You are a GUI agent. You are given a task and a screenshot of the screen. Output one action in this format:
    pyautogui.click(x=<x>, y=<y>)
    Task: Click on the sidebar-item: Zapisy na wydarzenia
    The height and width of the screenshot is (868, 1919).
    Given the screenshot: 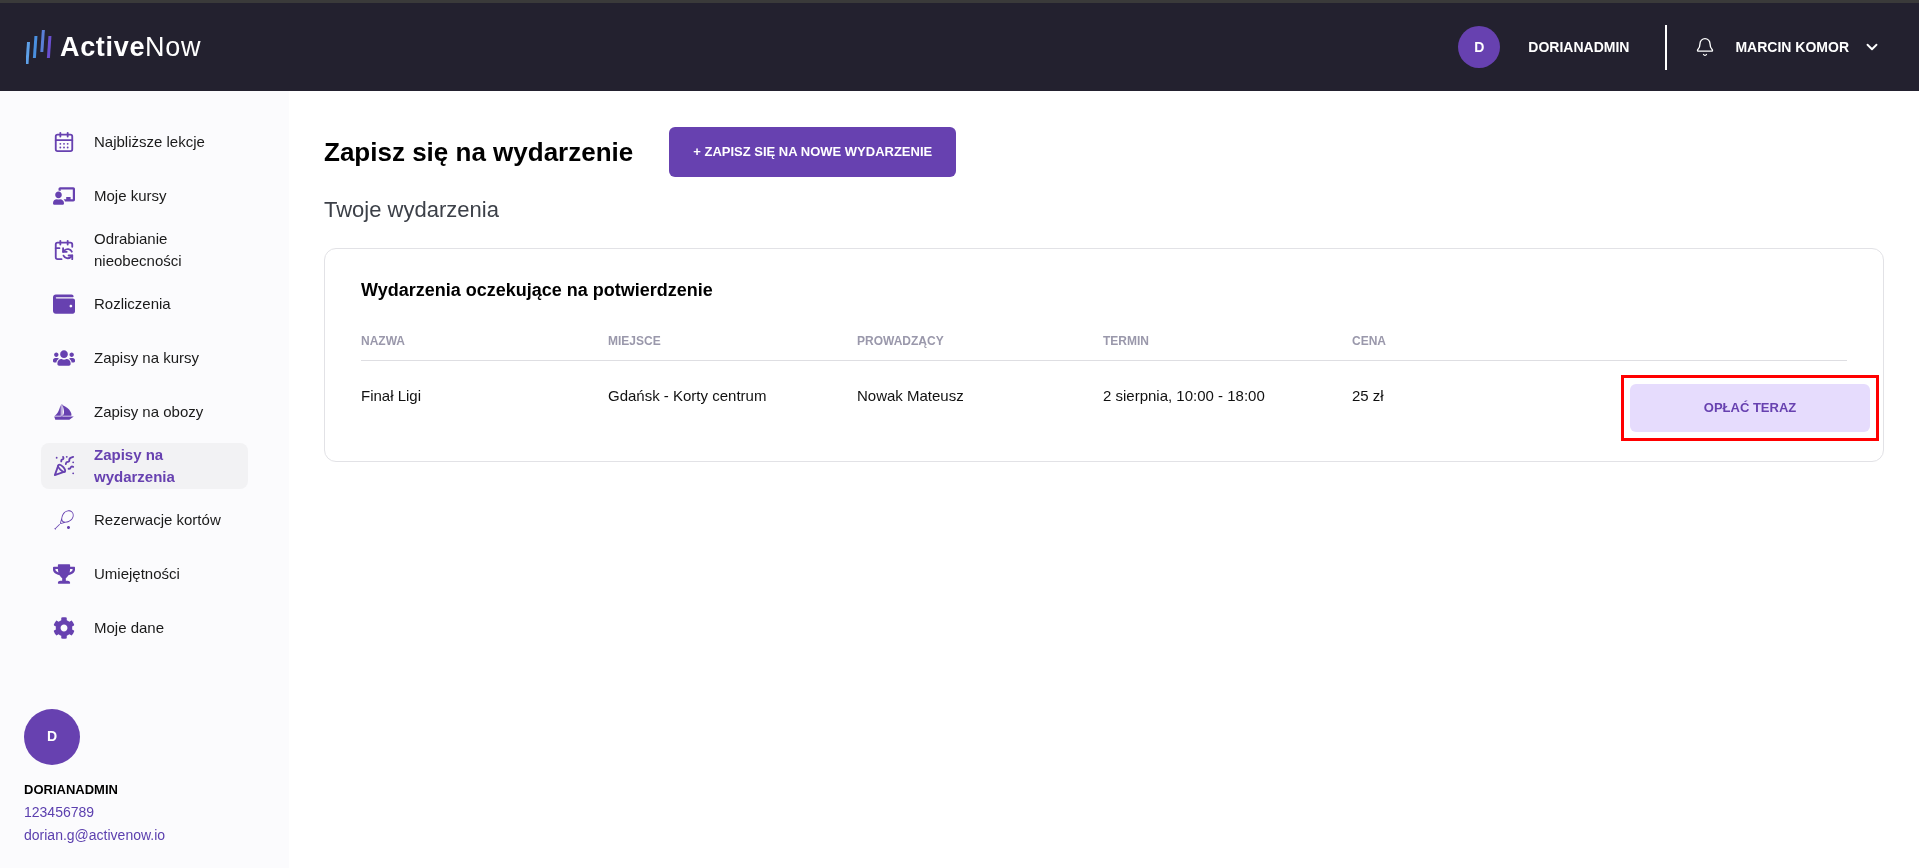 What is the action you would take?
    pyautogui.click(x=144, y=466)
    